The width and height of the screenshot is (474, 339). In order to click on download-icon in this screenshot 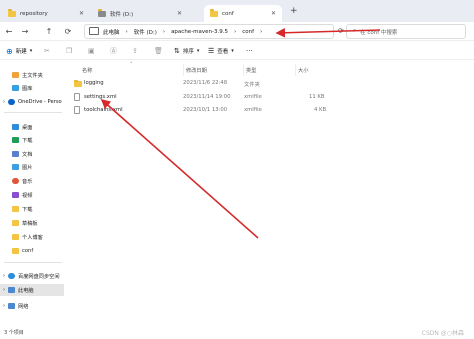, I will do `click(15, 140)`.